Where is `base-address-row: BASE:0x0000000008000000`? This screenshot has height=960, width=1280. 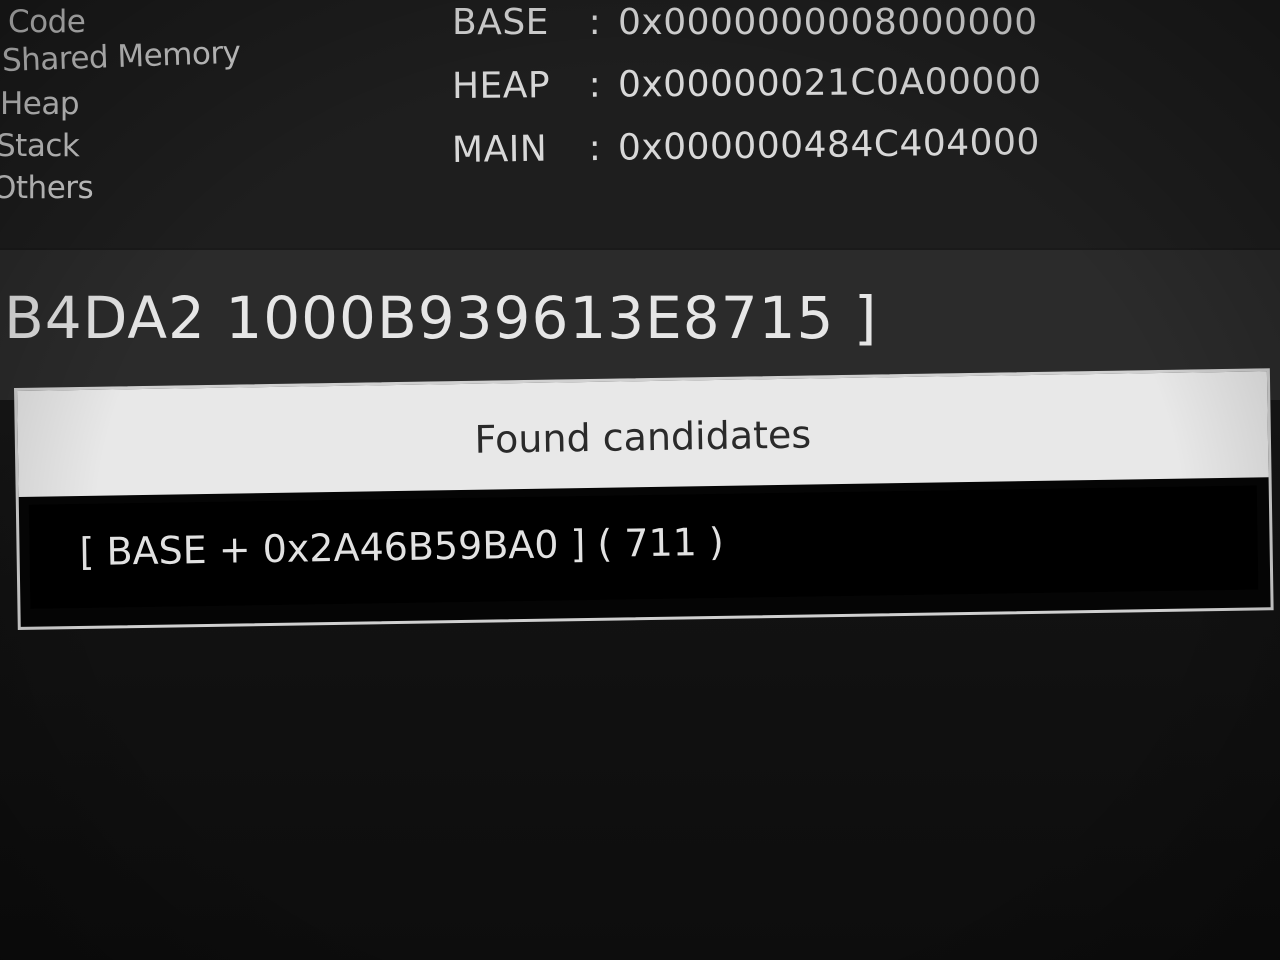 base-address-row: BASE:0x0000000008000000 is located at coordinates (745, 22).